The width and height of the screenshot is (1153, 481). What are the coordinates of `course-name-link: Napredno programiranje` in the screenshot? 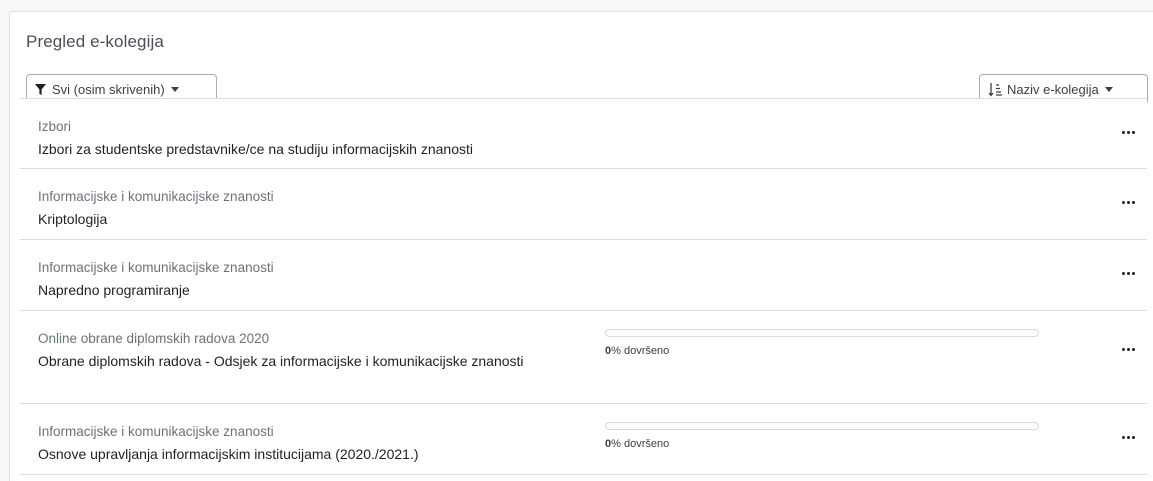 It's located at (288, 290).